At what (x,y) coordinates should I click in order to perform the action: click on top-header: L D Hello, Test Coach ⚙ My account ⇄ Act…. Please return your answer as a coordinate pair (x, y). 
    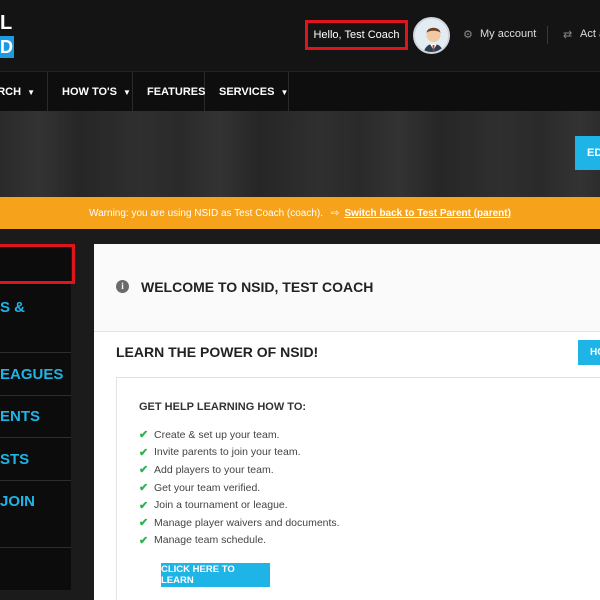
    Looking at the image, I should click on (300, 35).